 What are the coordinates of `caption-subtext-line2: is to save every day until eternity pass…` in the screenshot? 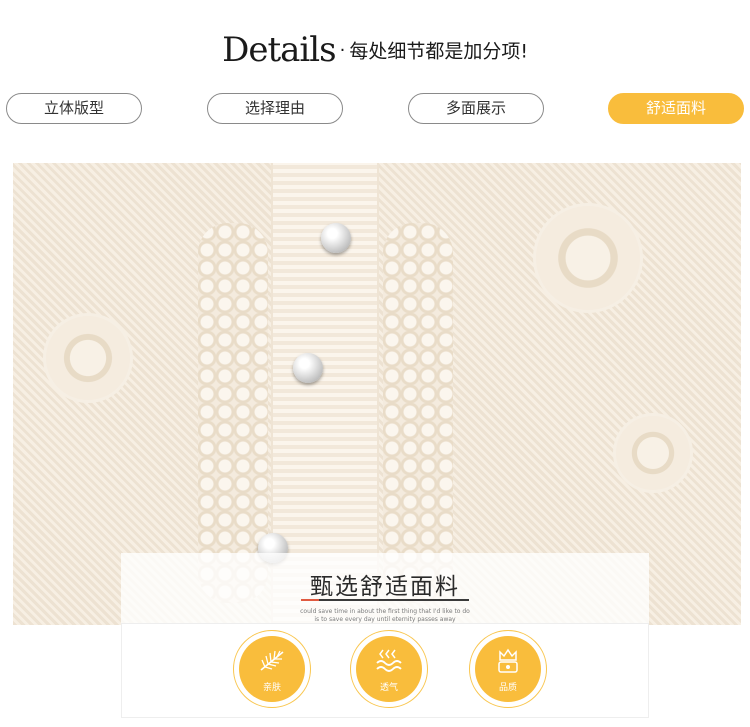 It's located at (385, 619).